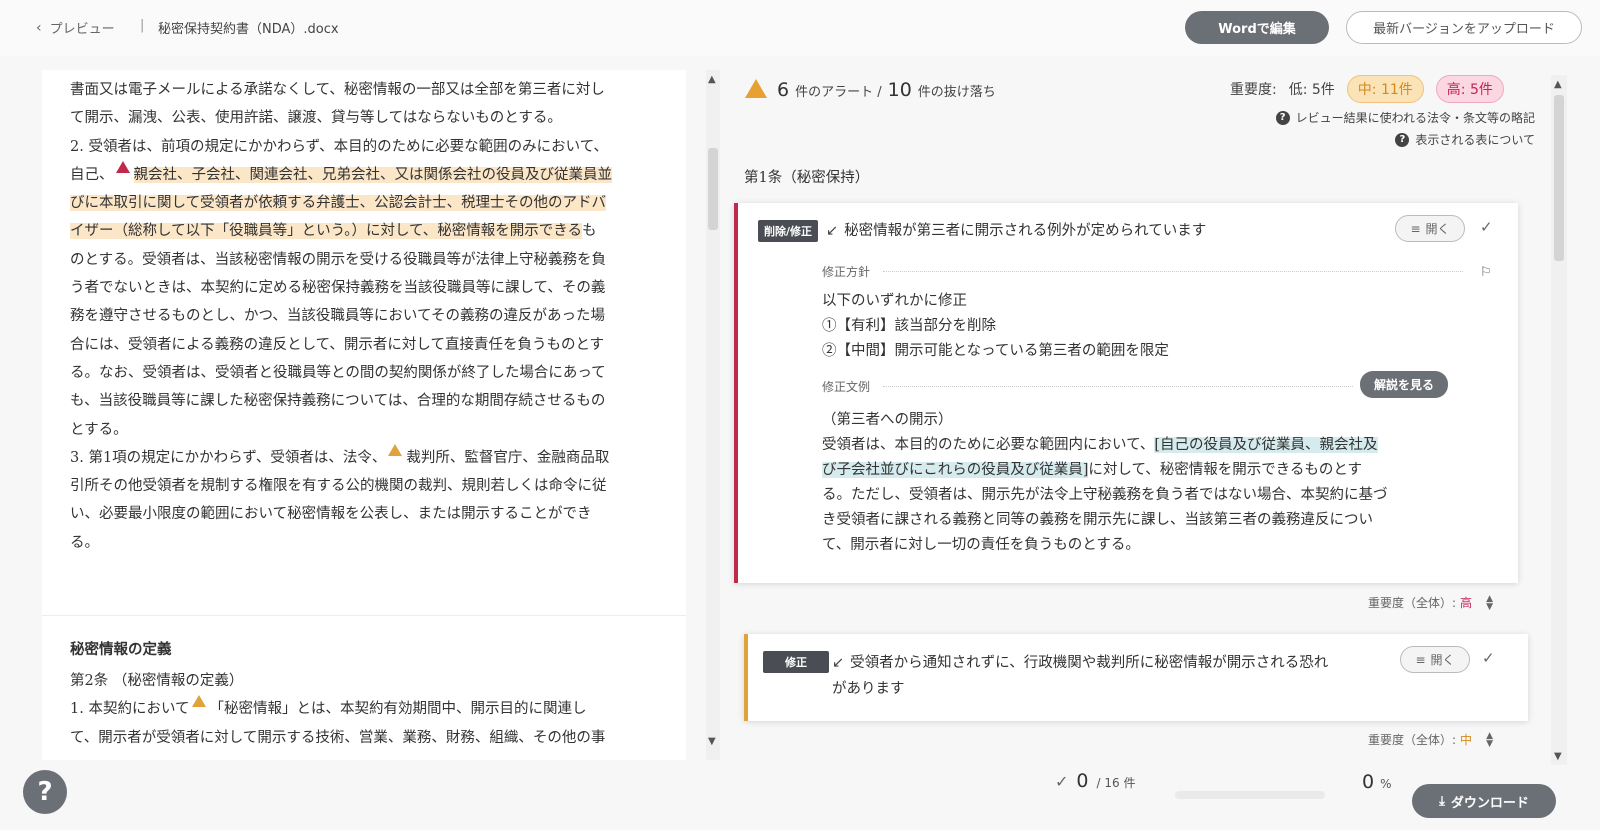 The height and width of the screenshot is (830, 1600). Describe the element at coordinates (1095, 781) in the screenshot. I see `review-progress: ✓ 0 / 16 件` at that location.